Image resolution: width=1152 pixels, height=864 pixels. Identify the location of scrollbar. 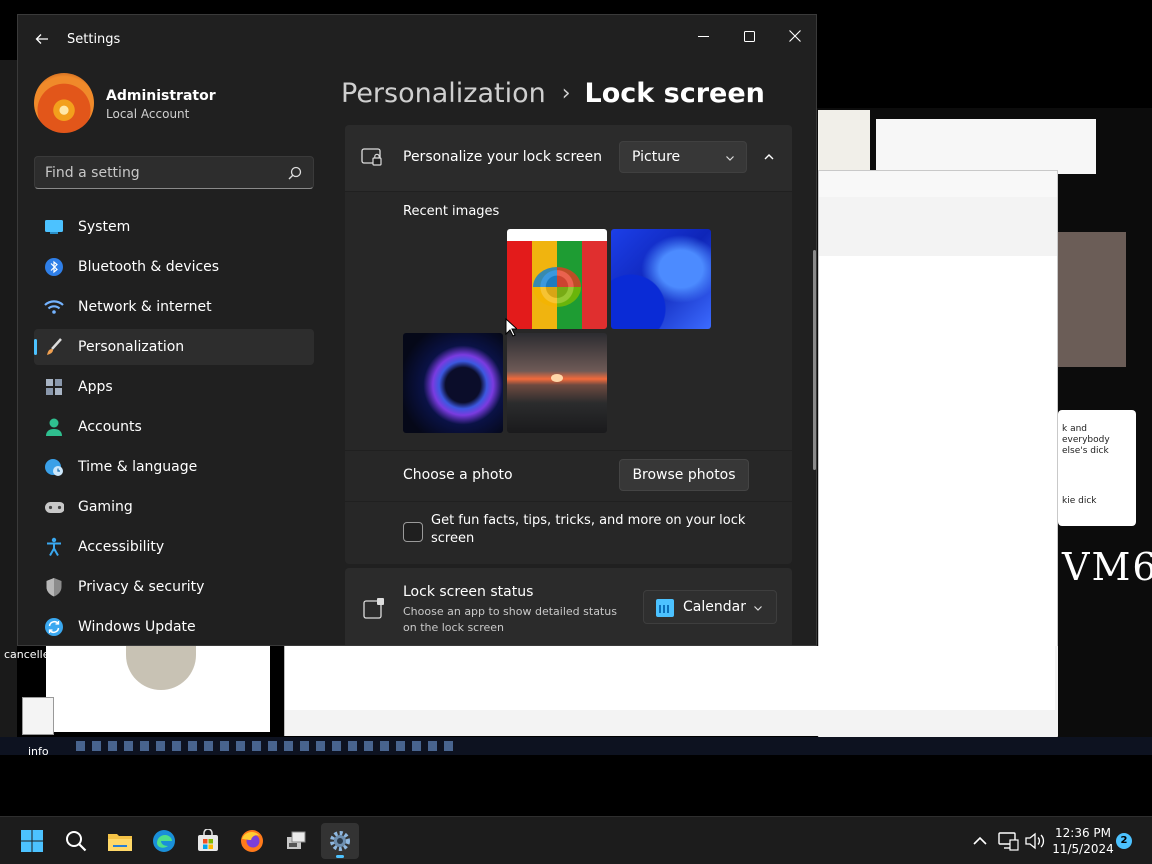
(814, 360).